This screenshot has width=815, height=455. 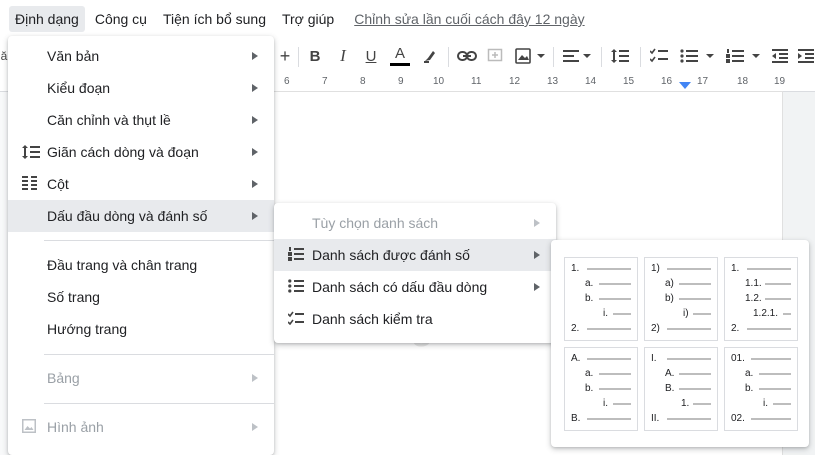 I want to click on ruler-number: 12, so click(x=515, y=81).